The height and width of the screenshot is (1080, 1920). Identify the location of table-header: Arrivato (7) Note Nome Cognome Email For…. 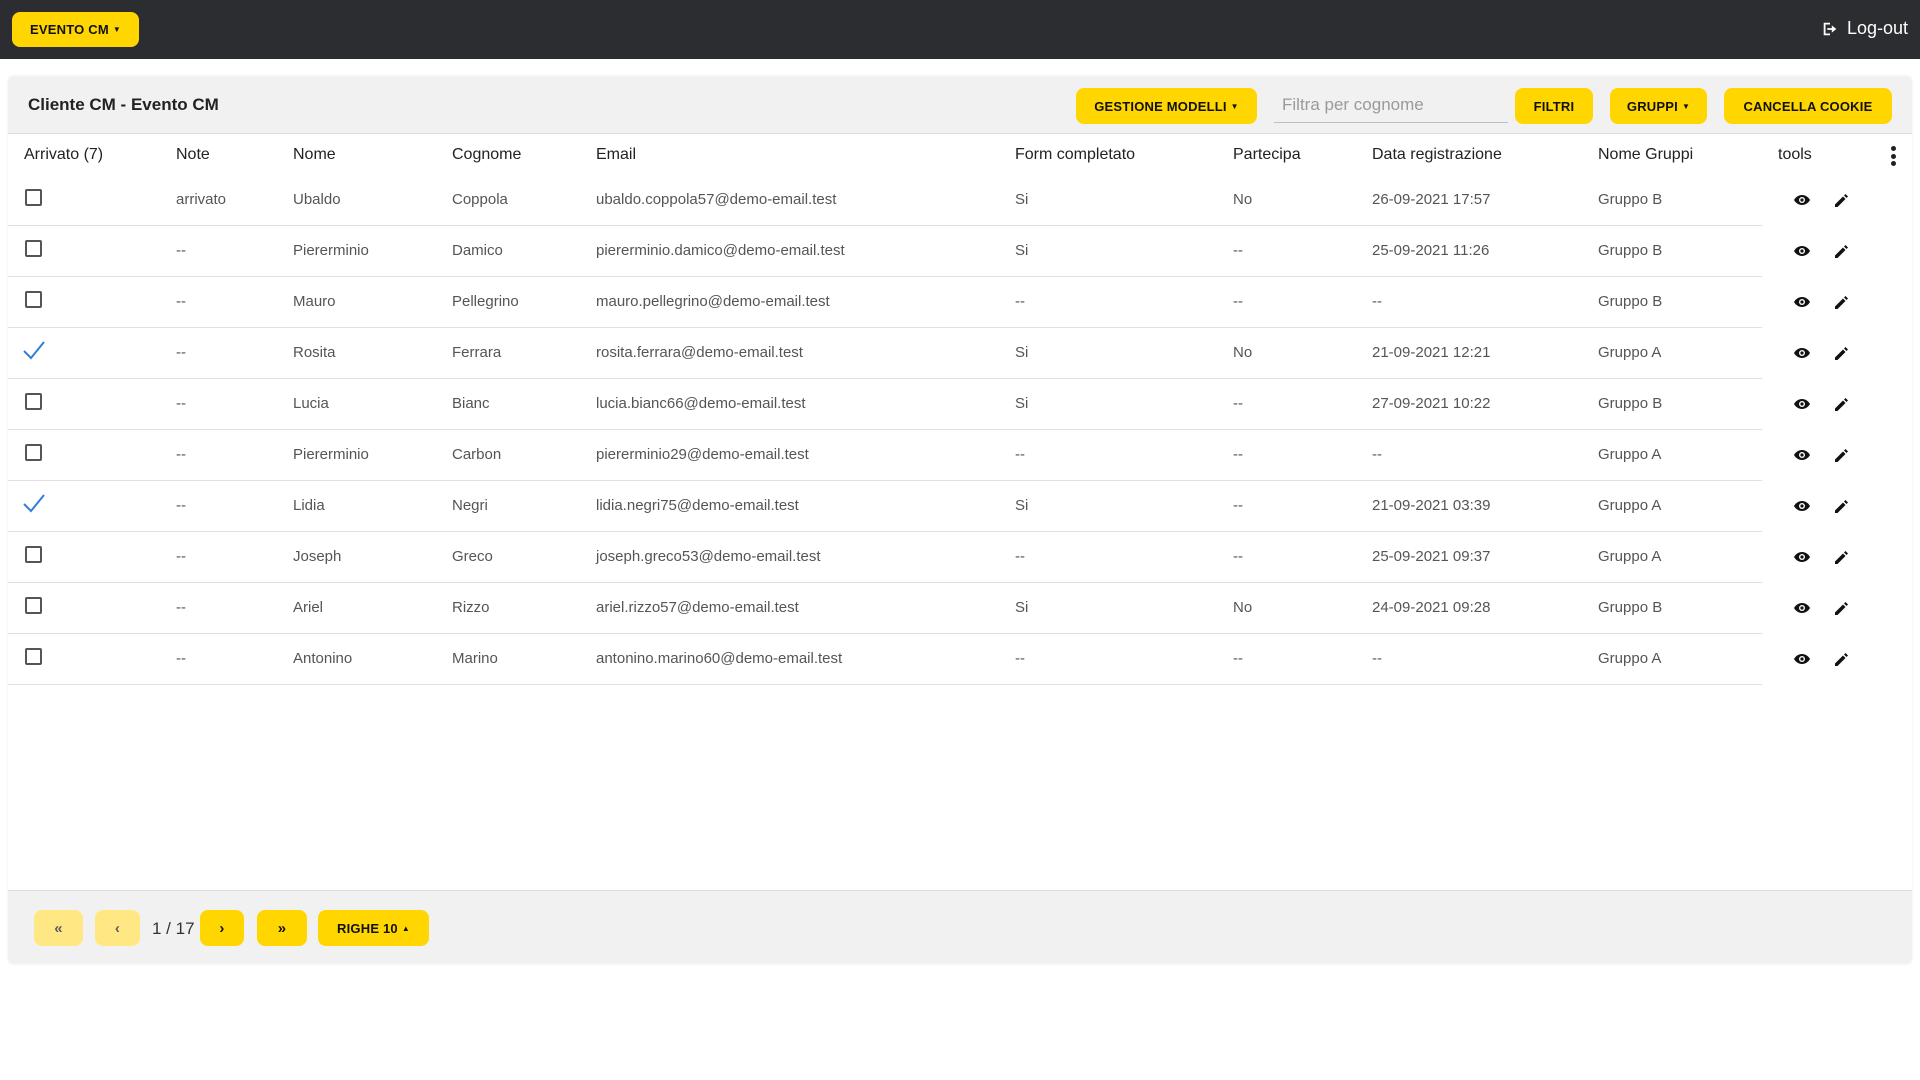
(960, 155).